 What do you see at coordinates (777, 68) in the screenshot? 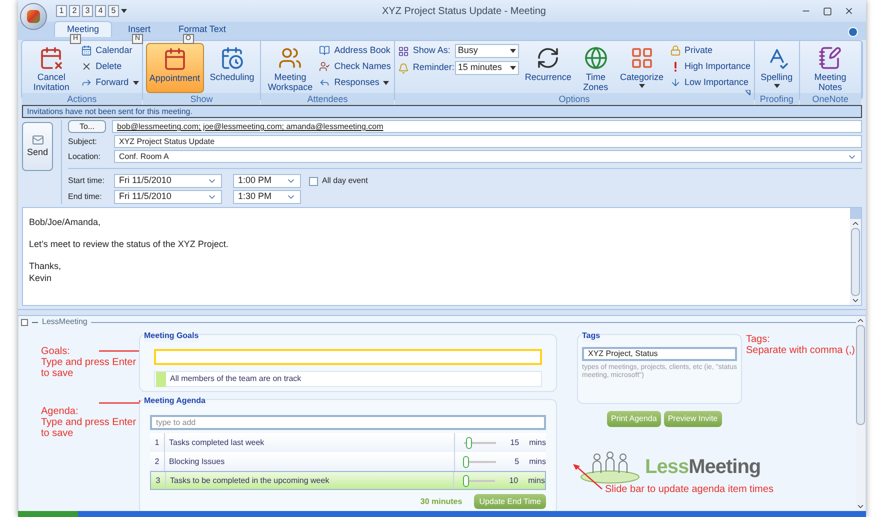
I see `ribbon-button: Spelling` at bounding box center [777, 68].